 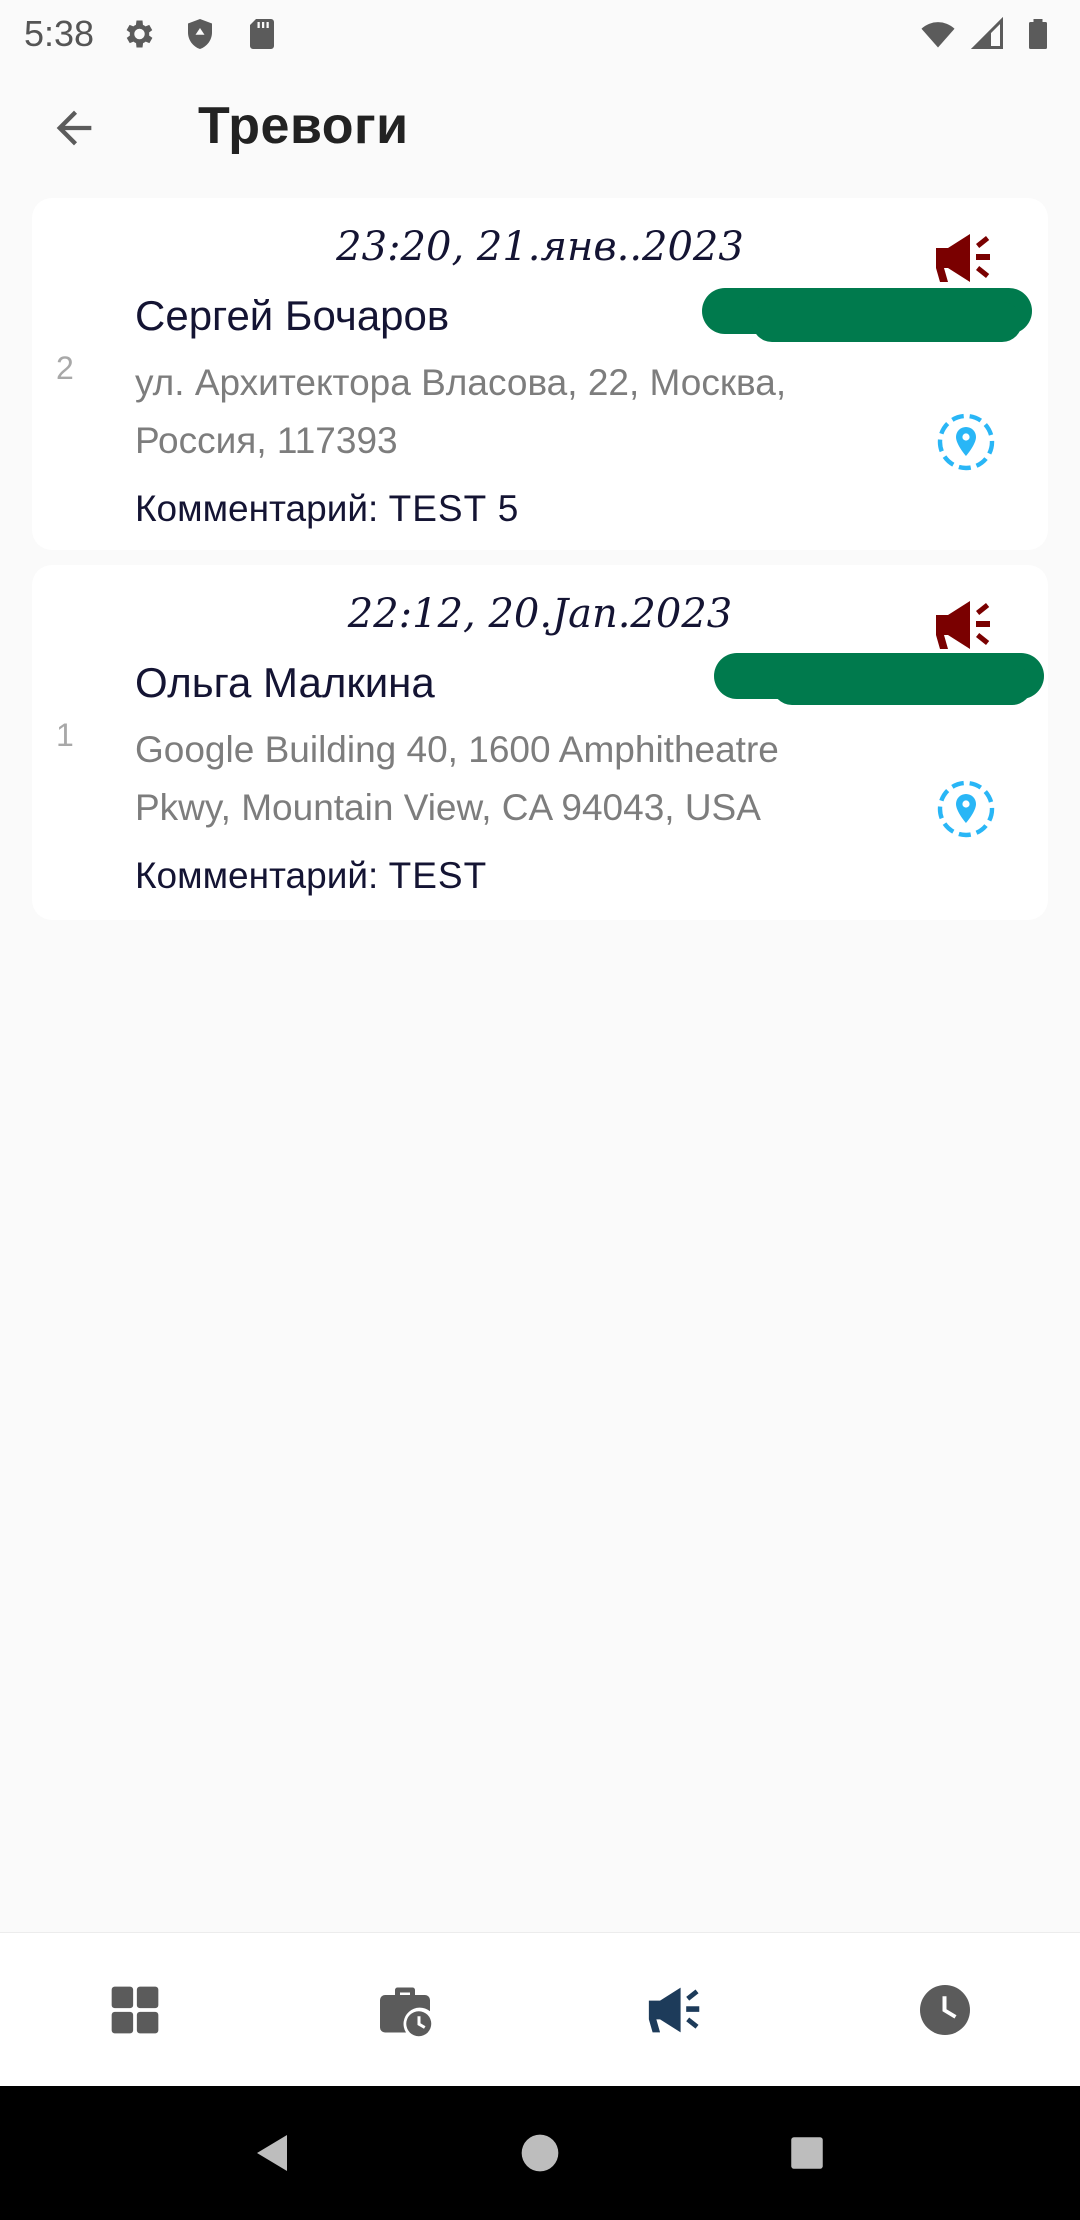 What do you see at coordinates (540, 614) in the screenshot?
I see `alert-datetime: 22:12, 20.Jan.2023` at bounding box center [540, 614].